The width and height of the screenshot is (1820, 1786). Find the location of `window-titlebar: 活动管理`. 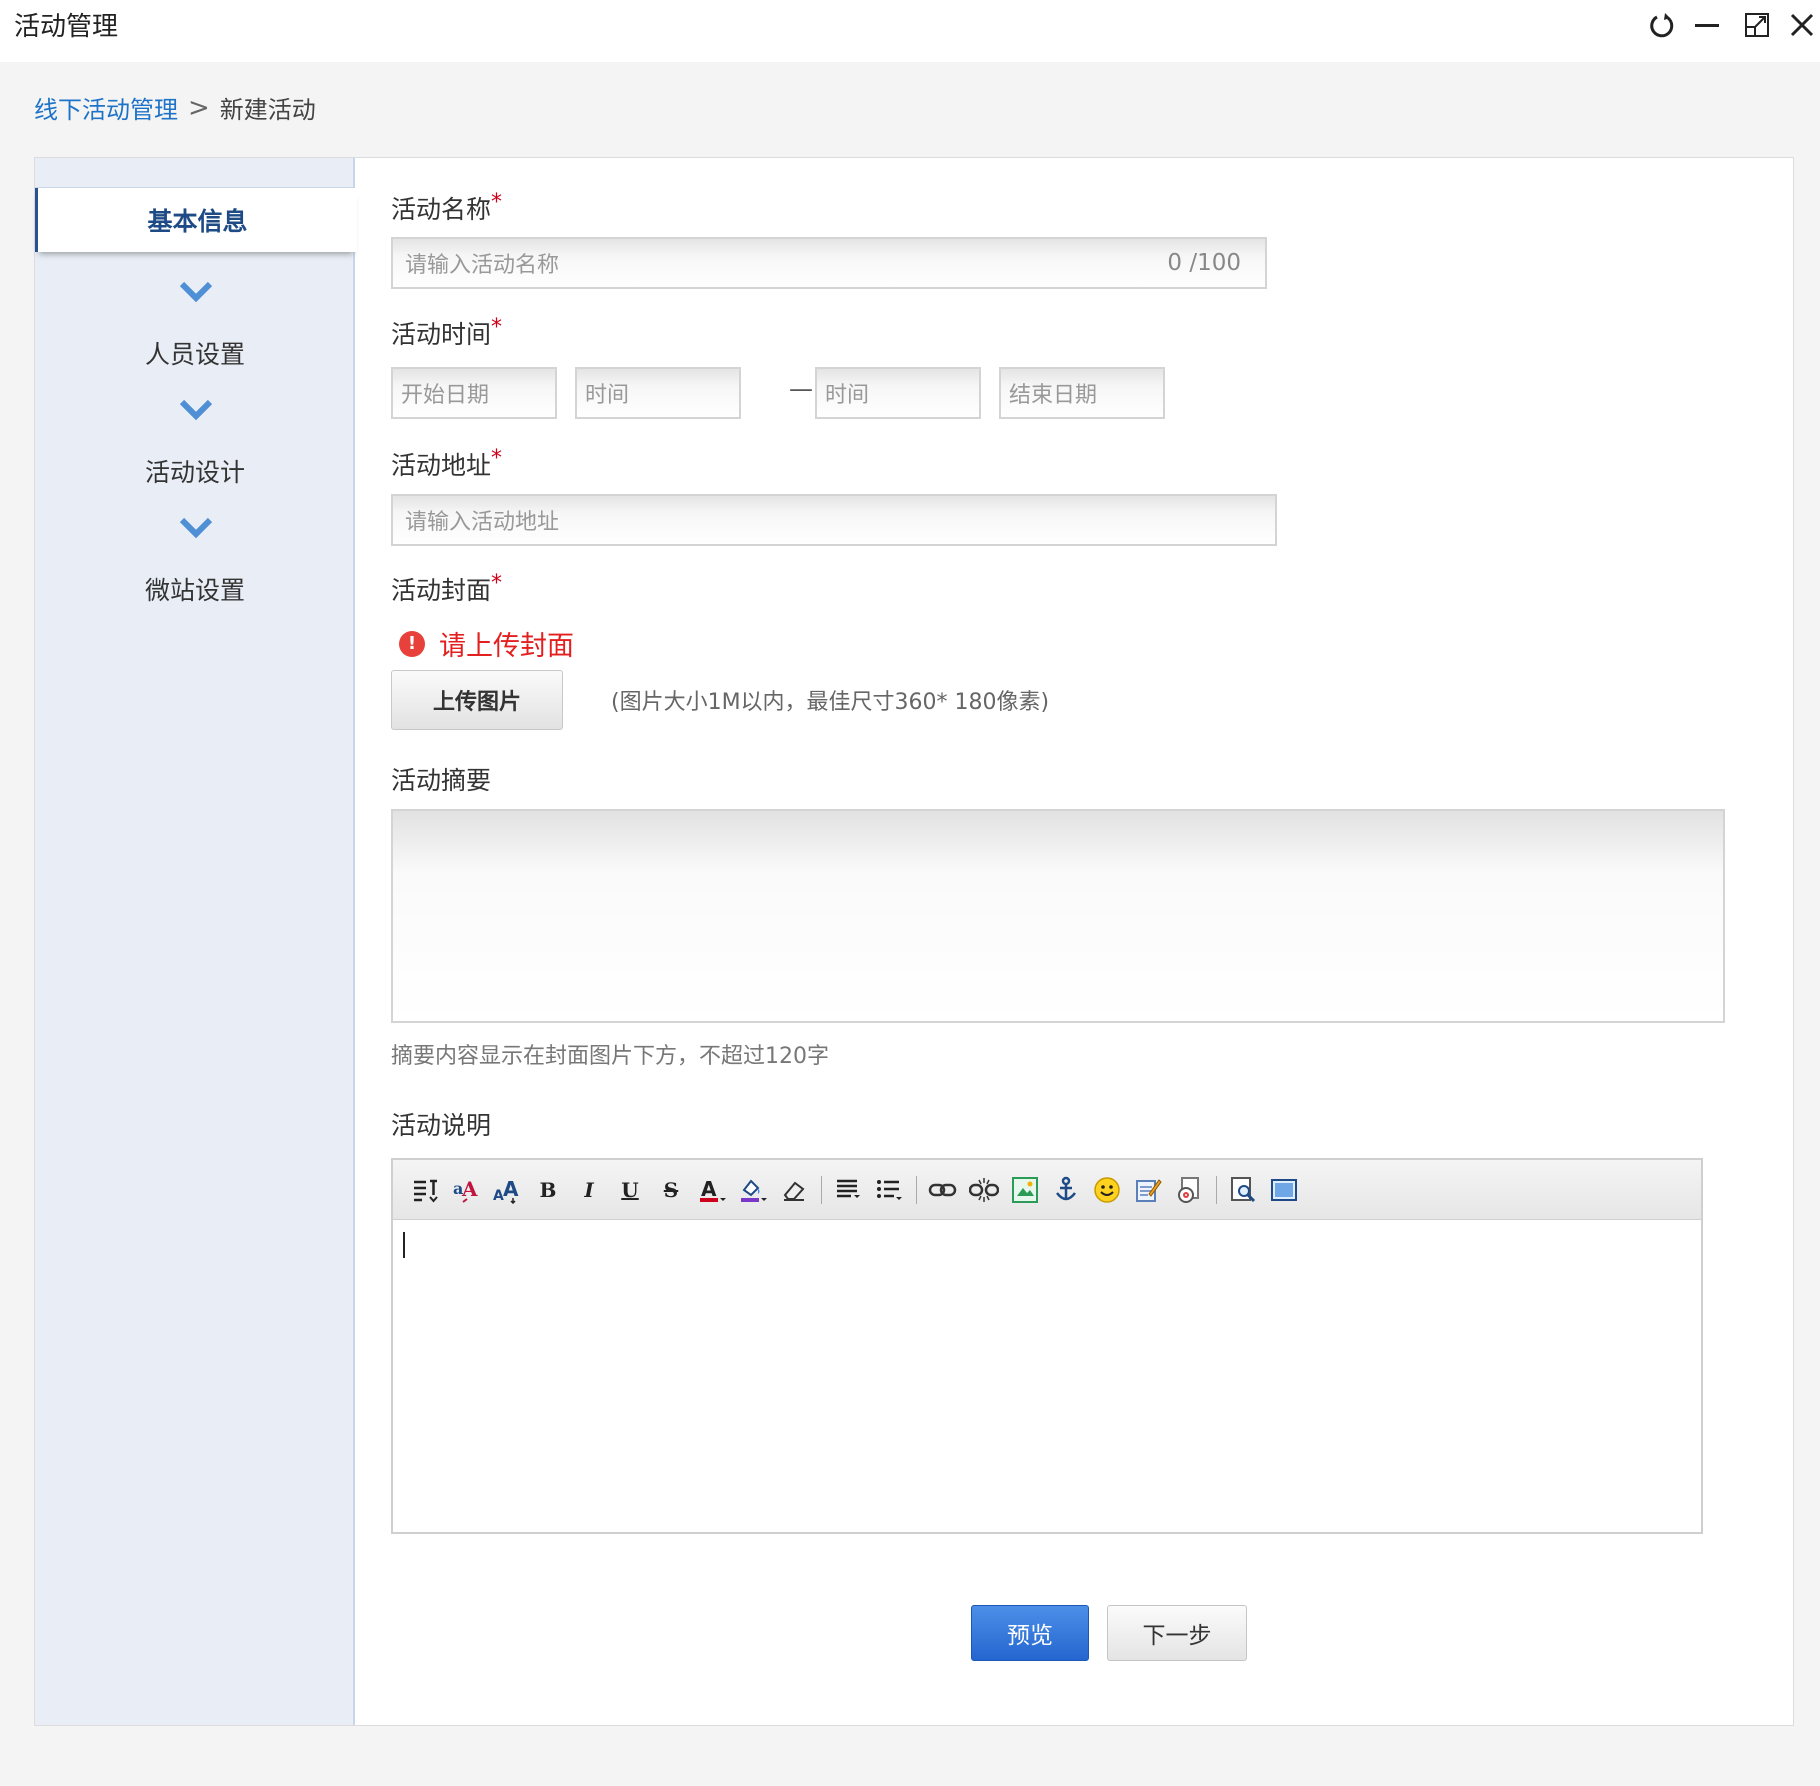

window-titlebar: 活动管理 is located at coordinates (910, 31).